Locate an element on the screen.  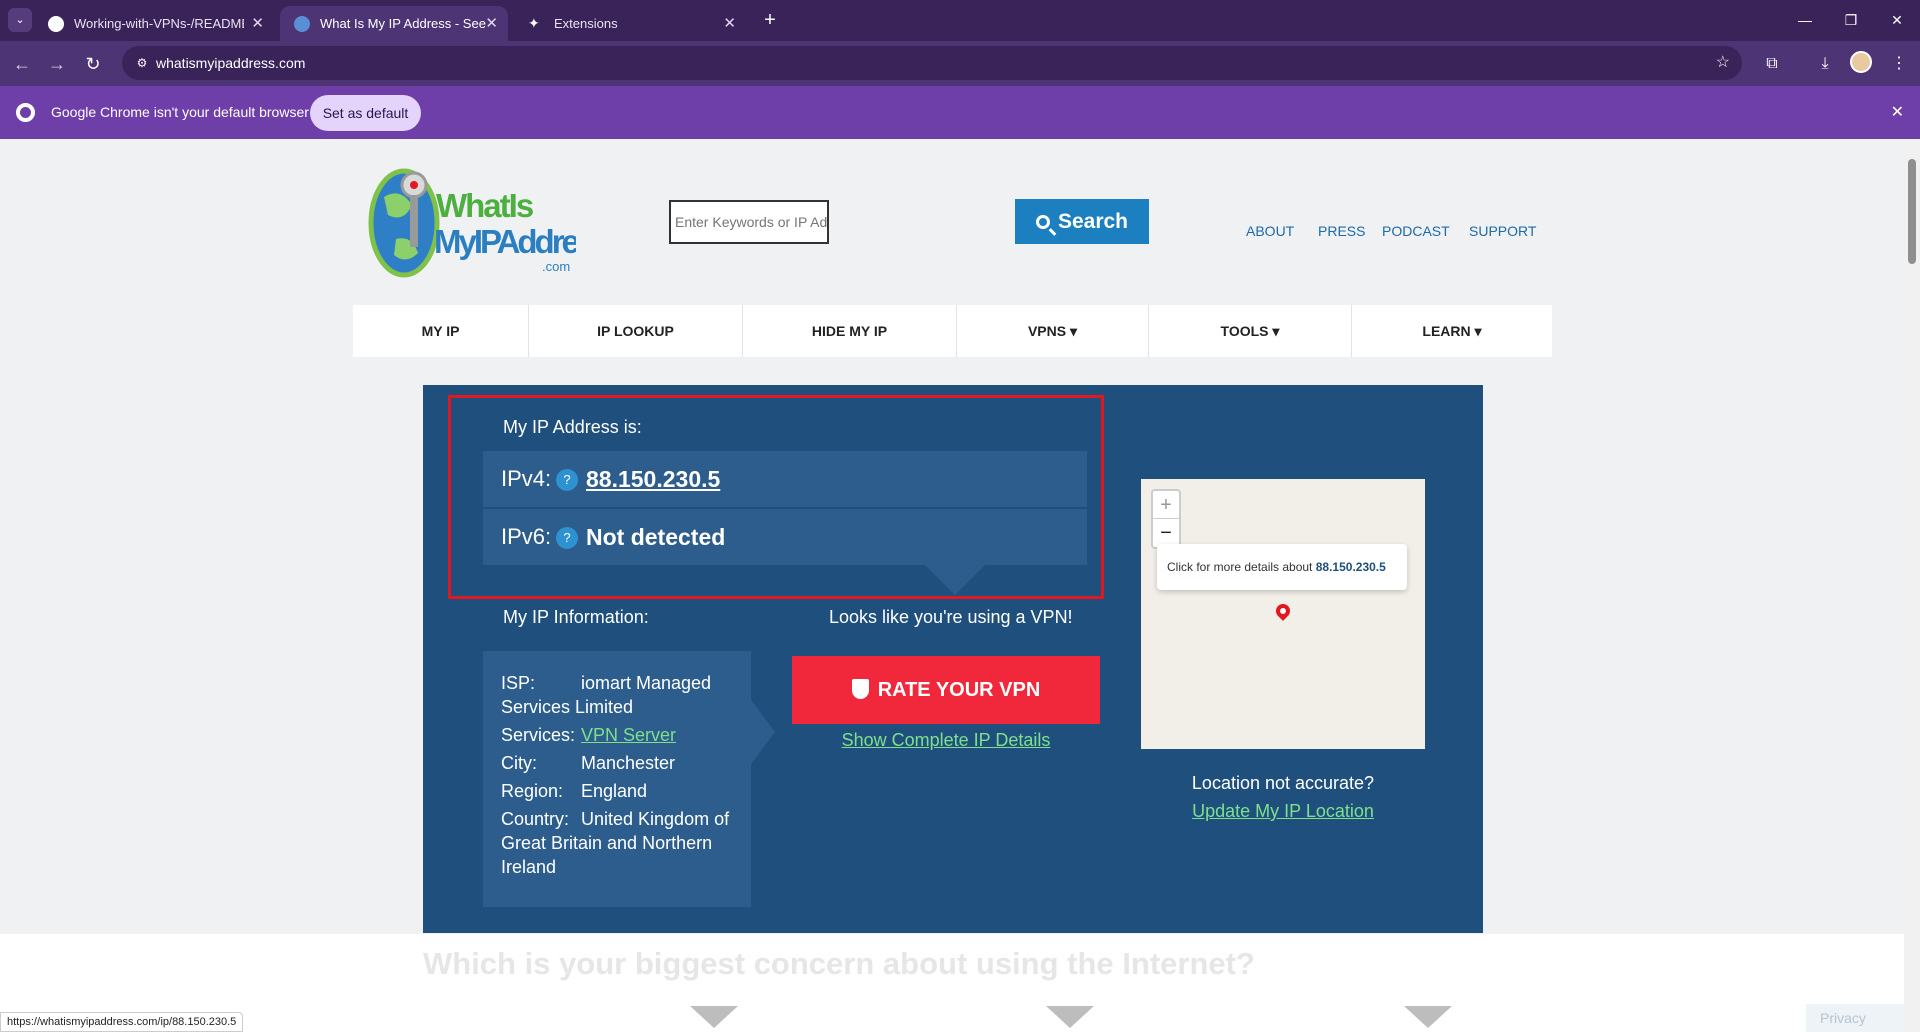
search-icon is located at coordinates (1042, 222).